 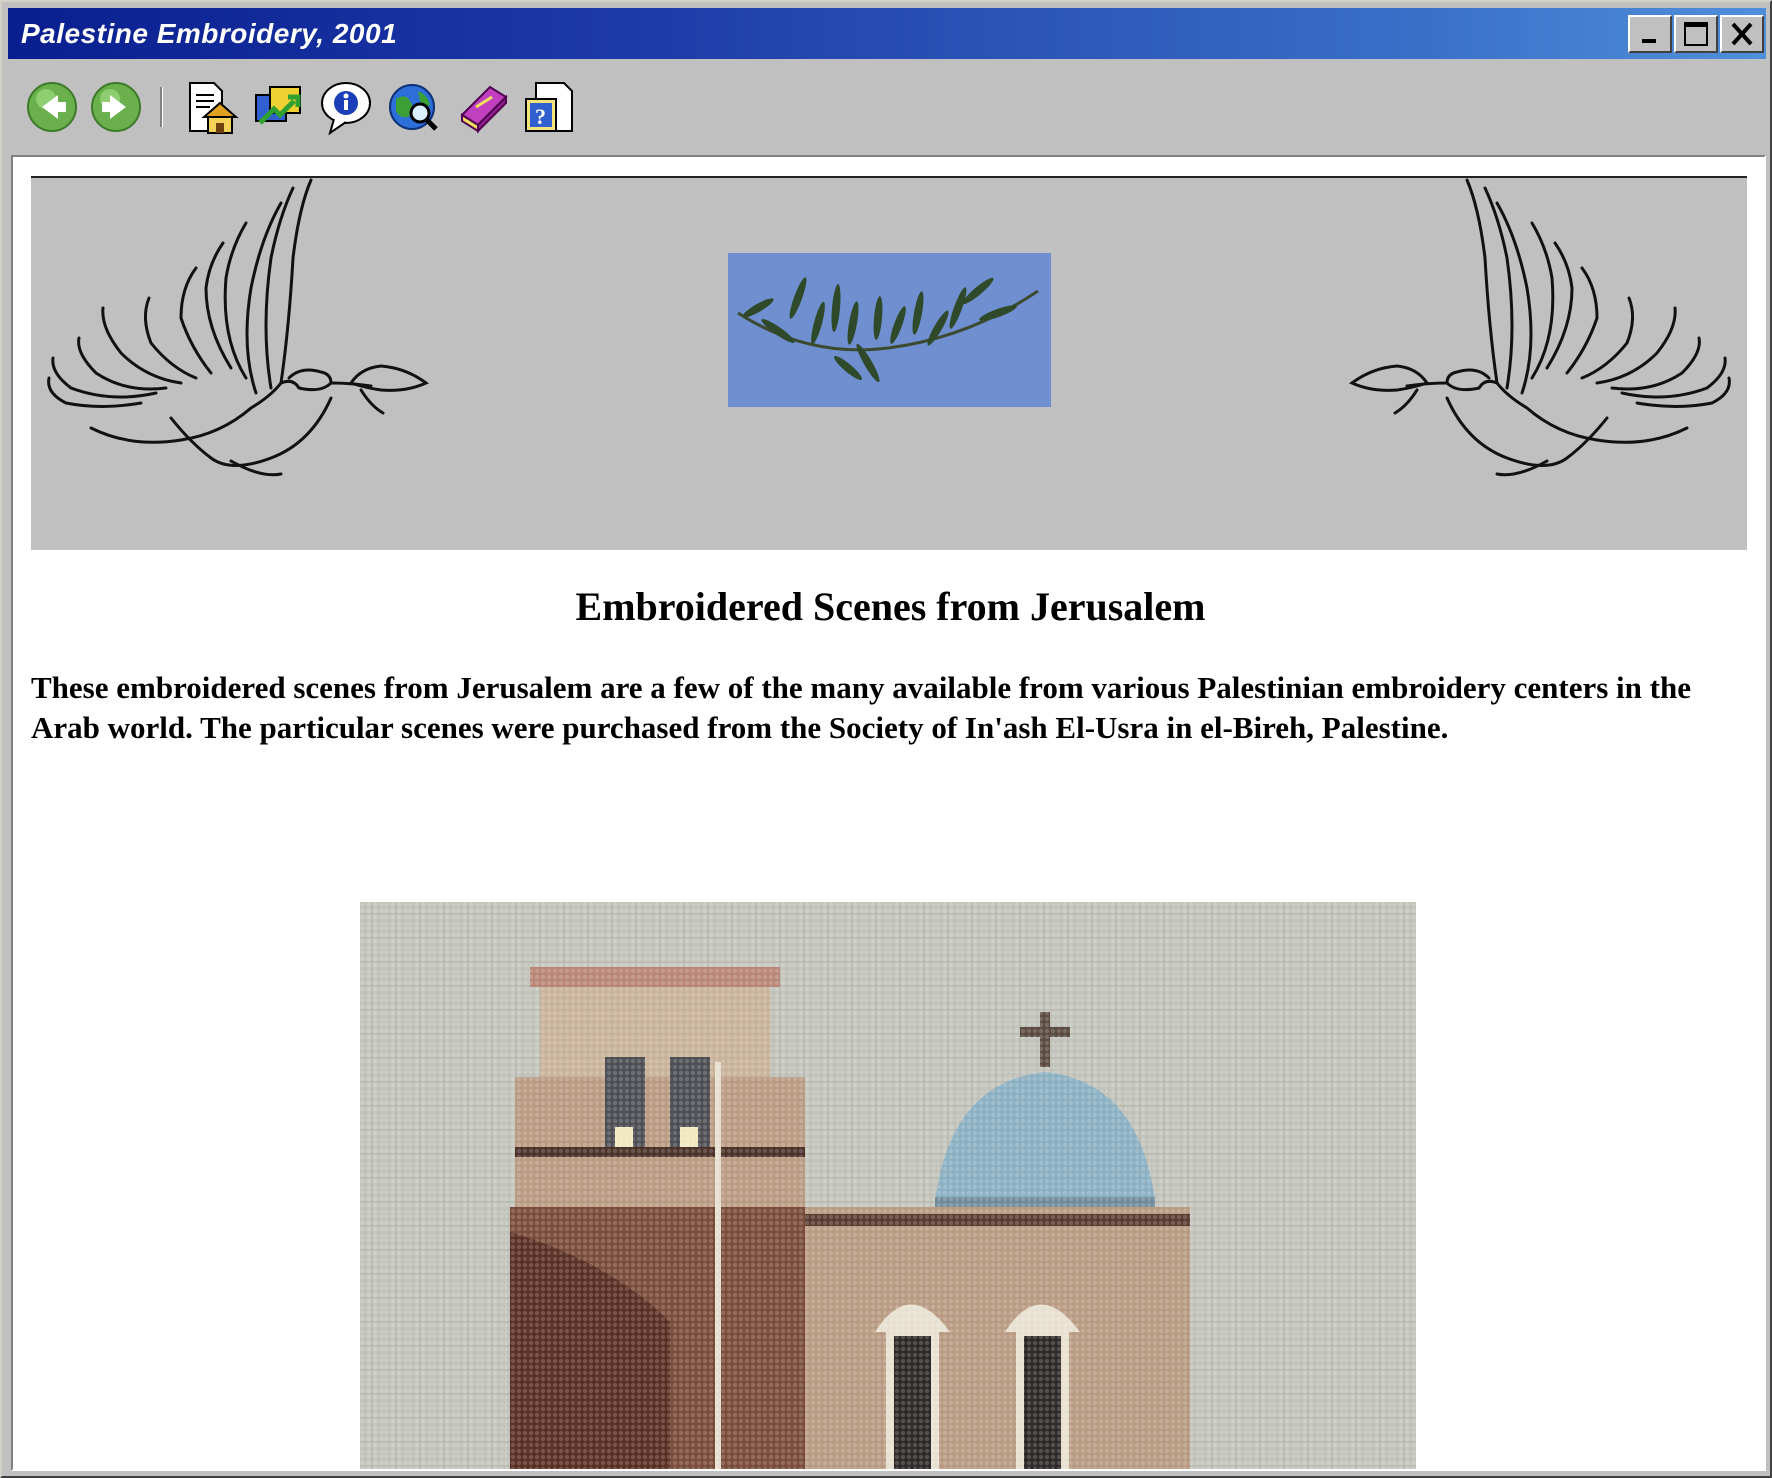 What do you see at coordinates (209, 33) in the screenshot?
I see `window-title: Palestine Embroidery, 2001` at bounding box center [209, 33].